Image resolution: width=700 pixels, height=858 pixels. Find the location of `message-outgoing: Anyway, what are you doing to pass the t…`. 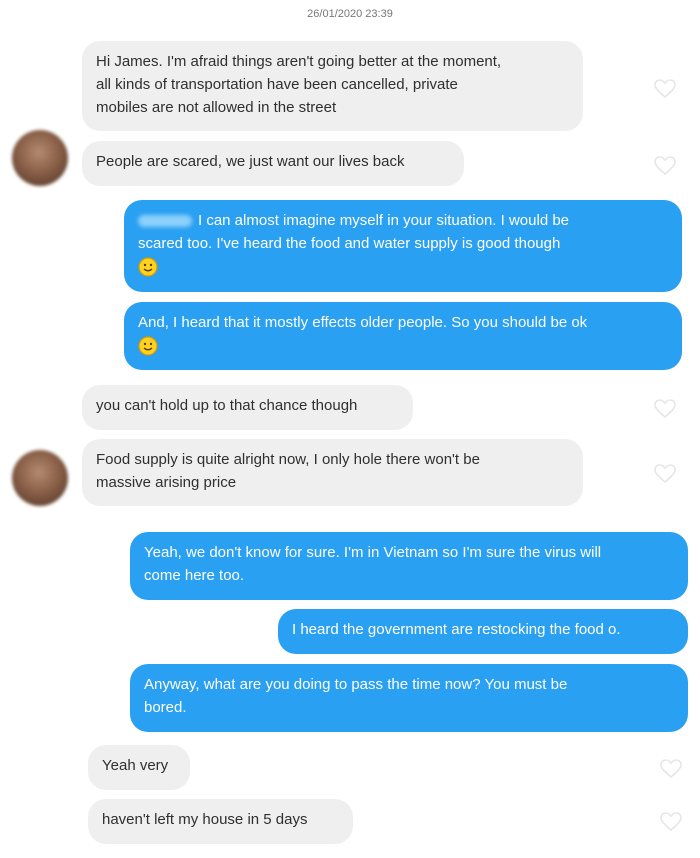

message-outgoing: Anyway, what are you doing to pass the t… is located at coordinates (409, 698).